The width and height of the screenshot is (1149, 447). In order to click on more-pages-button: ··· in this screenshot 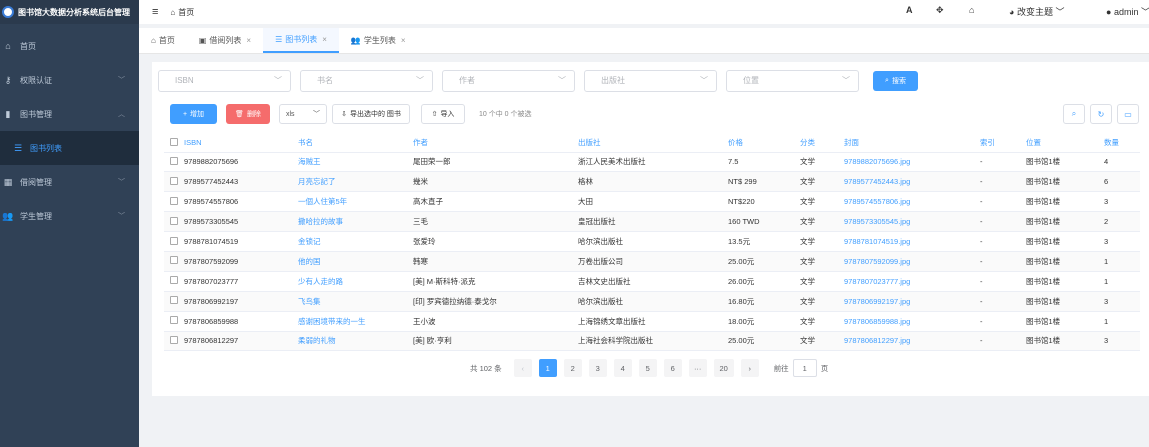, I will do `click(697, 368)`.